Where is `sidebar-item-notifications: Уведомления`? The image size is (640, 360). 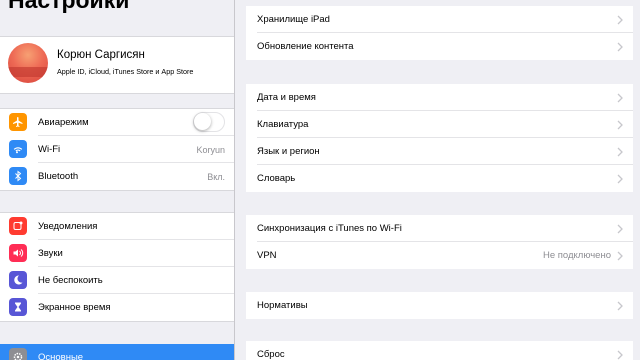 sidebar-item-notifications: Уведомления is located at coordinates (117, 226).